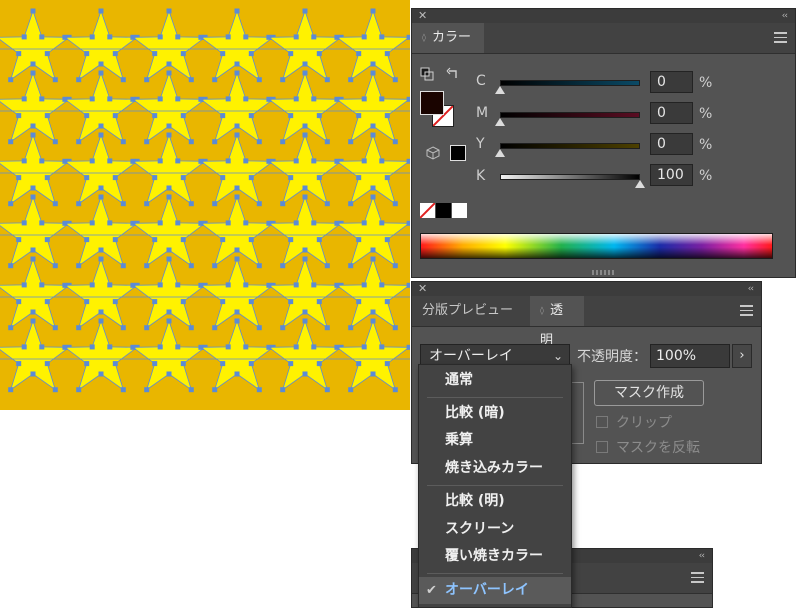 The image size is (796, 608). I want to click on tab-color: ◊ カラー, so click(448, 38).